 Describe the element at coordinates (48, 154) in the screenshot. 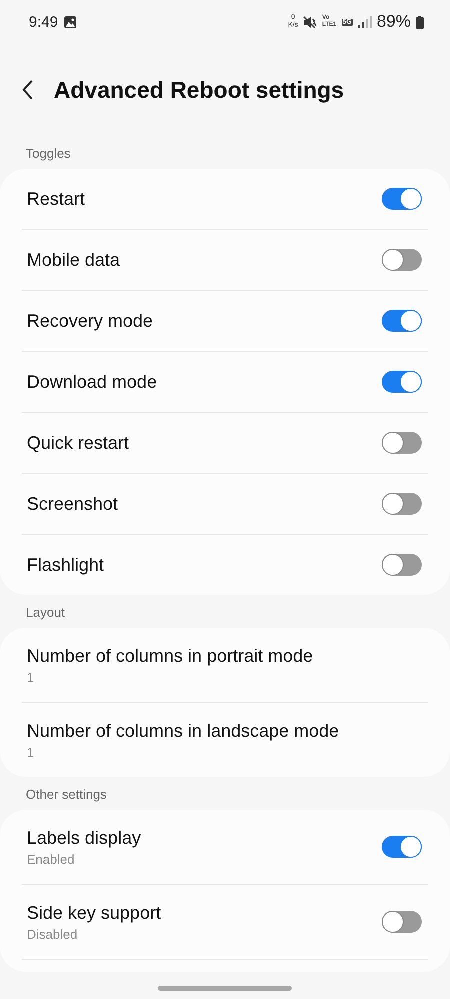

I see `section-header: Toggles` at that location.